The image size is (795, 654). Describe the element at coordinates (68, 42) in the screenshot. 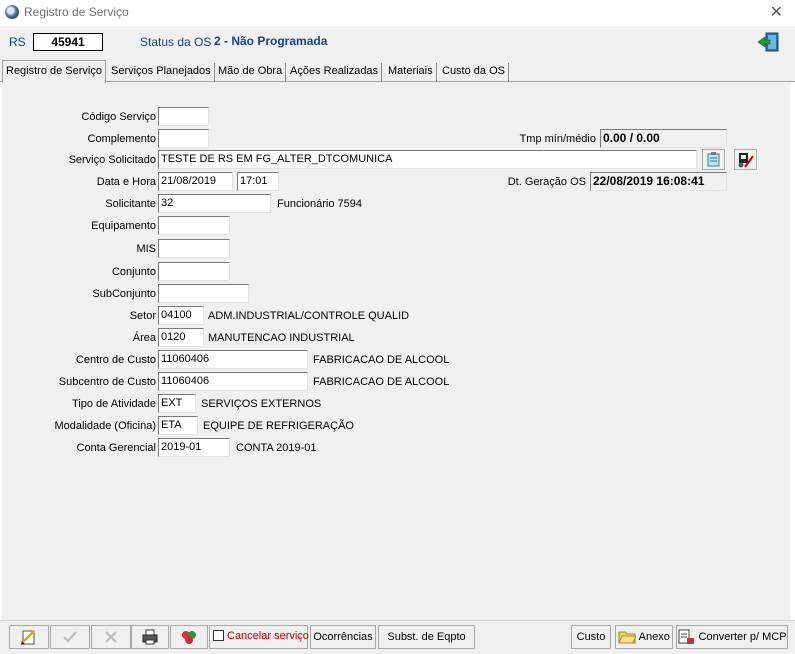

I see `rs-number-field: 45941` at that location.